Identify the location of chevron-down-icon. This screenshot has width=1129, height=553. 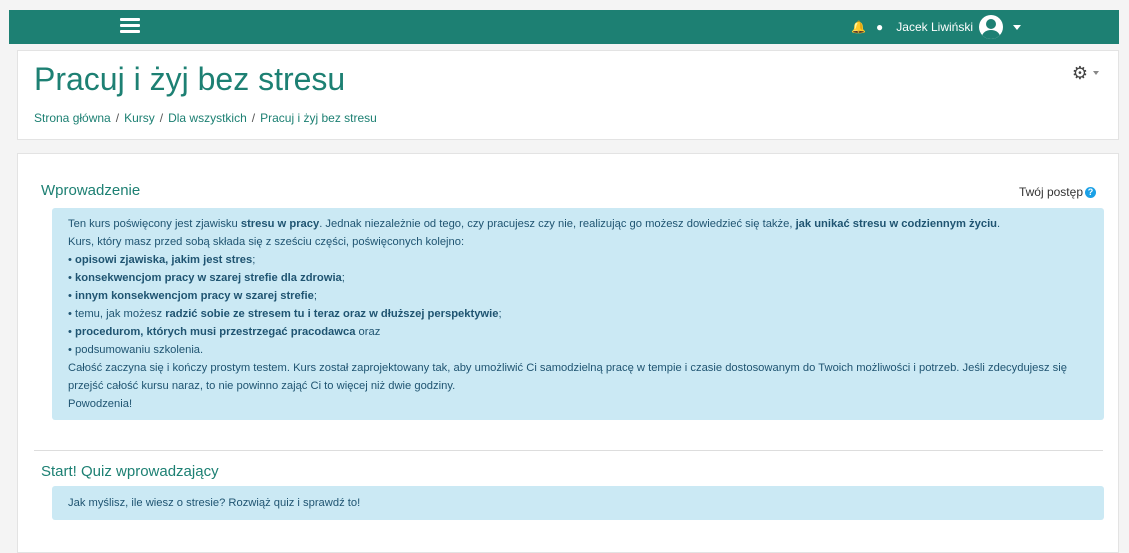
(1096, 73).